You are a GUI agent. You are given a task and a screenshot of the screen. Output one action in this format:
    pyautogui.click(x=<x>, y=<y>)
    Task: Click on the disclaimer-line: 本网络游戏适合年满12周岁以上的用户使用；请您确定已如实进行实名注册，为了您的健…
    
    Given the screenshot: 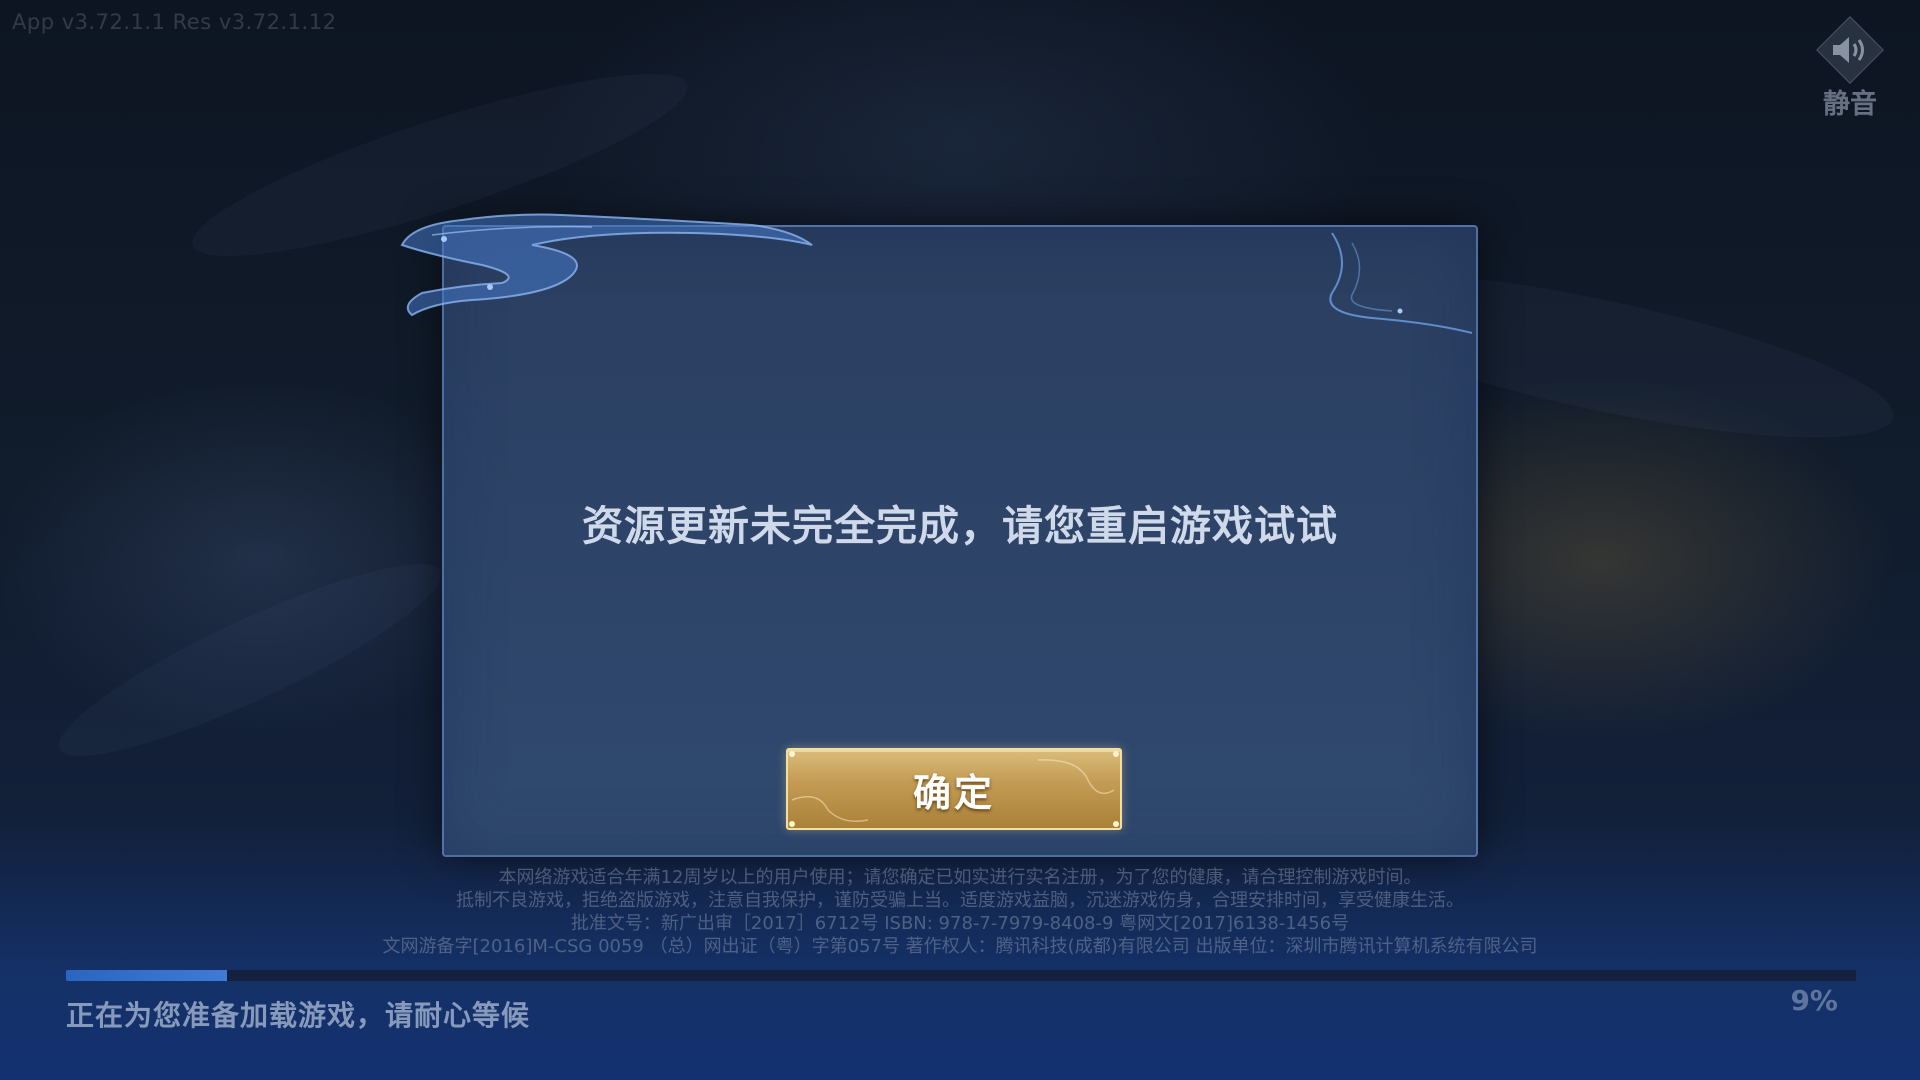 What is the action you would take?
    pyautogui.click(x=960, y=877)
    